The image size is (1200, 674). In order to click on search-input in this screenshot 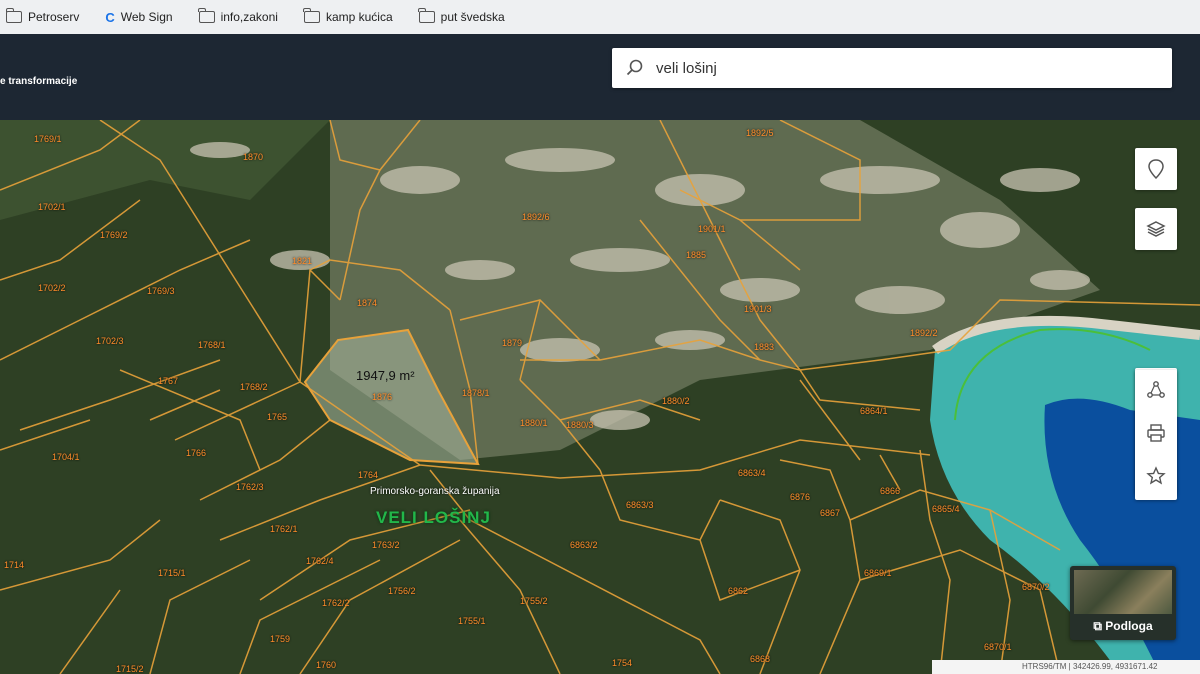, I will do `click(896, 68)`.